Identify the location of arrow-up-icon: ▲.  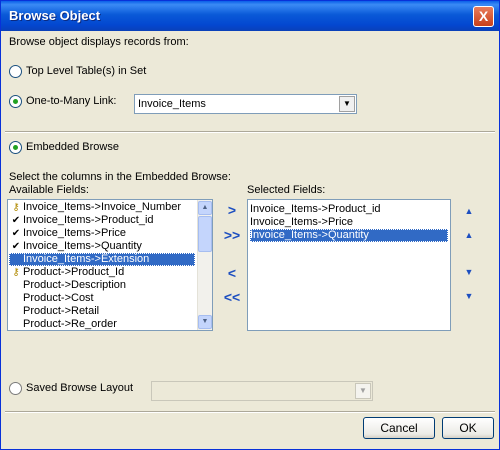
(469, 235).